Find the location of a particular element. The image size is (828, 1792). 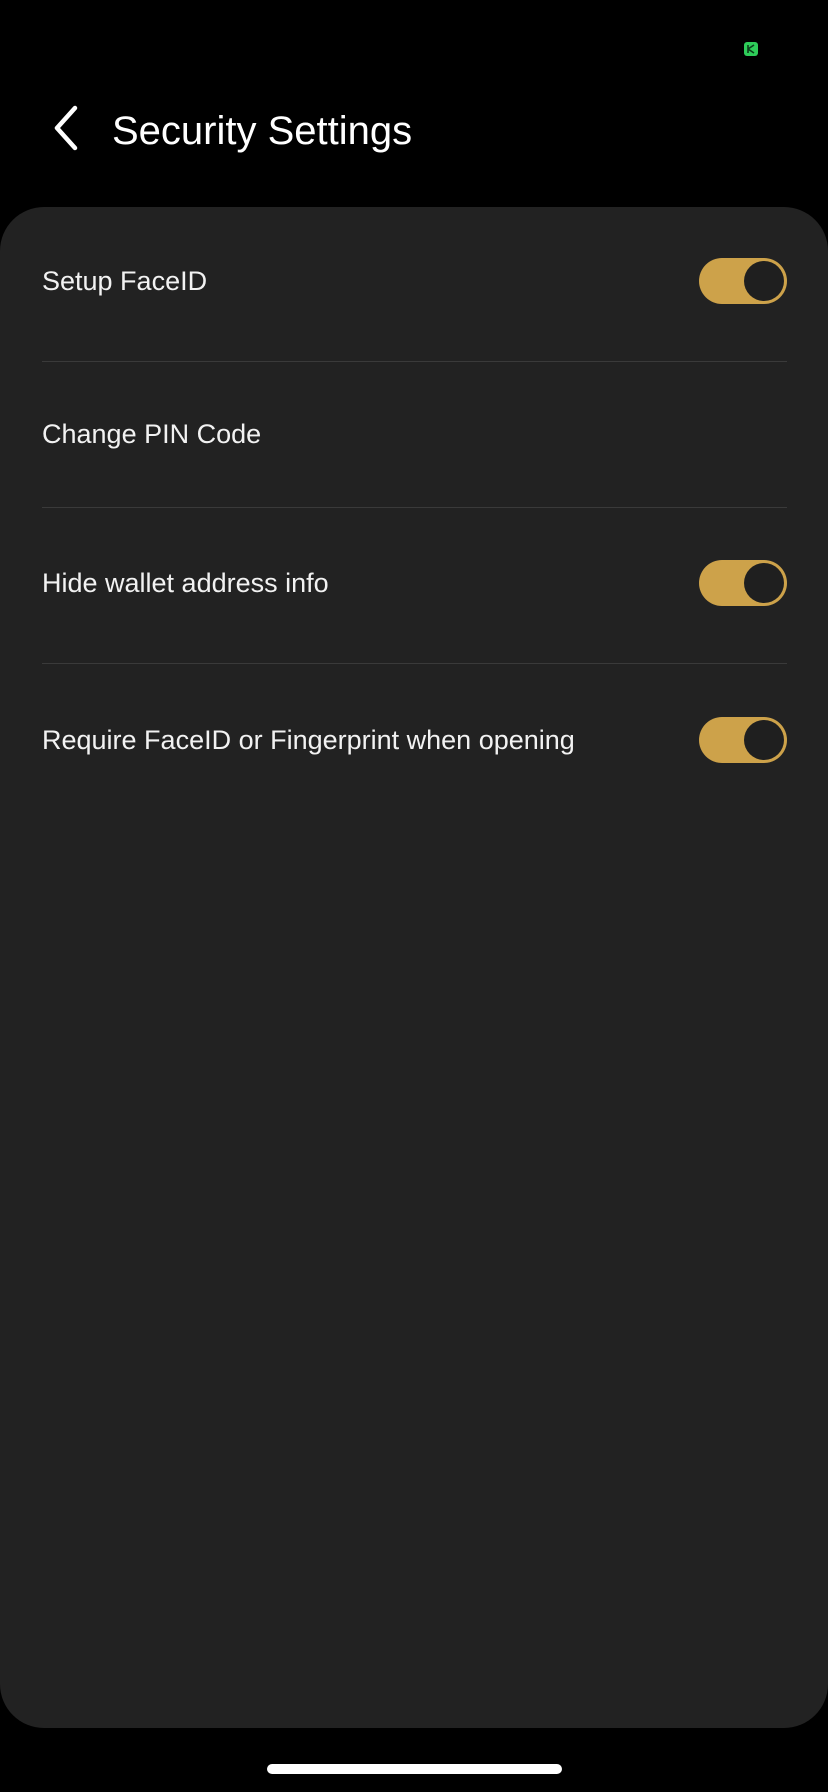

setting-row-change-pin: Change PIN Code is located at coordinates (414, 434).